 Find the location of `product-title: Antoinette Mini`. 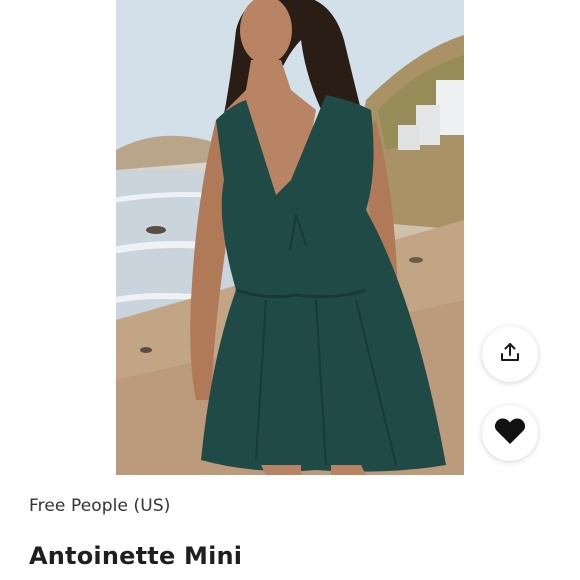

product-title: Antoinette Mini is located at coordinates (136, 556).